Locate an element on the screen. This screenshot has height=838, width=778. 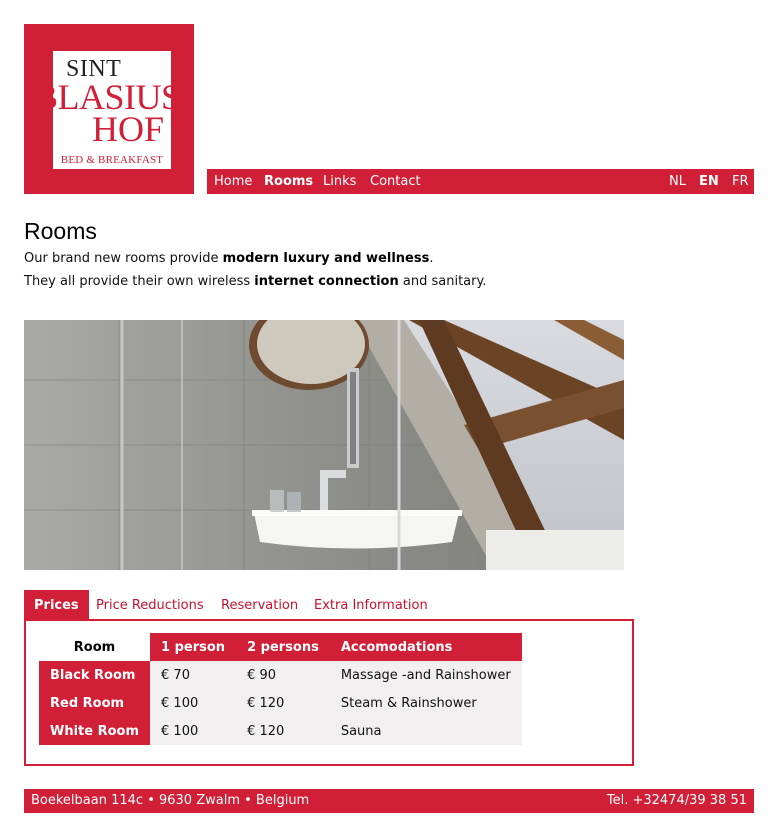
nav-home: Home is located at coordinates (233, 181).